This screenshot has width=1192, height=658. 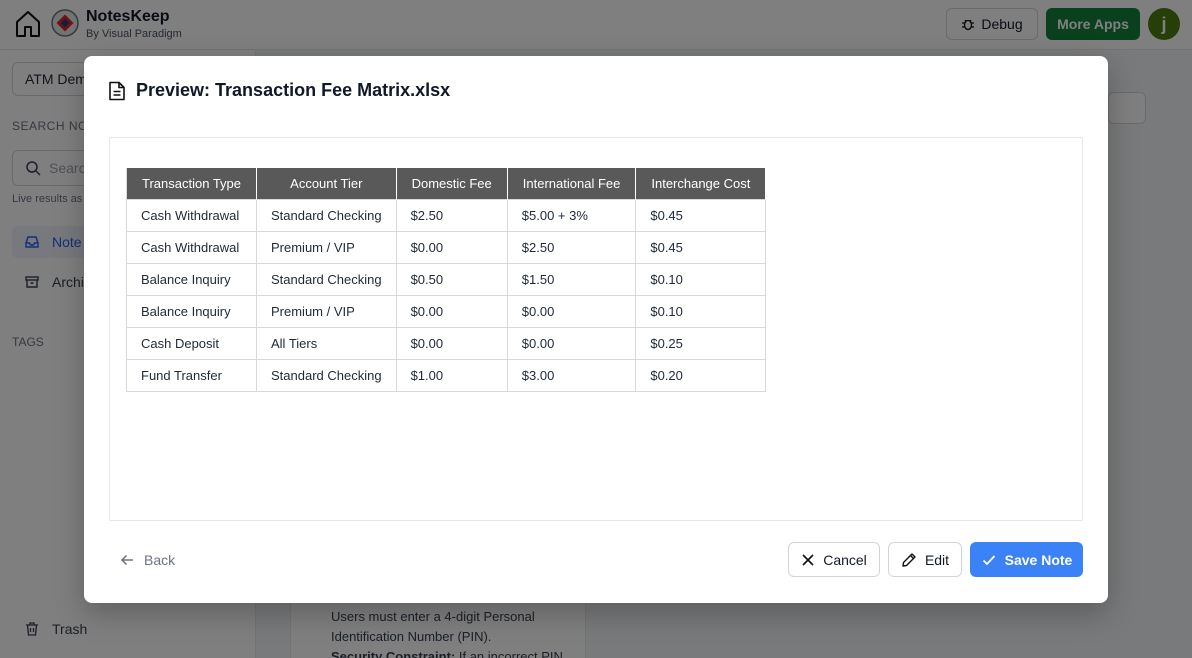 What do you see at coordinates (326, 183) in the screenshot?
I see `column-header: Account Tier` at bounding box center [326, 183].